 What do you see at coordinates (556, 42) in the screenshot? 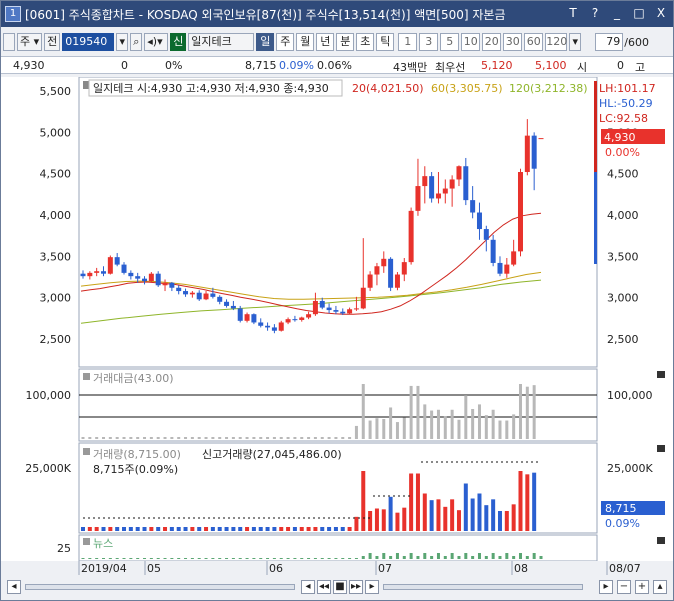
I see `minute-120: 120` at bounding box center [556, 42].